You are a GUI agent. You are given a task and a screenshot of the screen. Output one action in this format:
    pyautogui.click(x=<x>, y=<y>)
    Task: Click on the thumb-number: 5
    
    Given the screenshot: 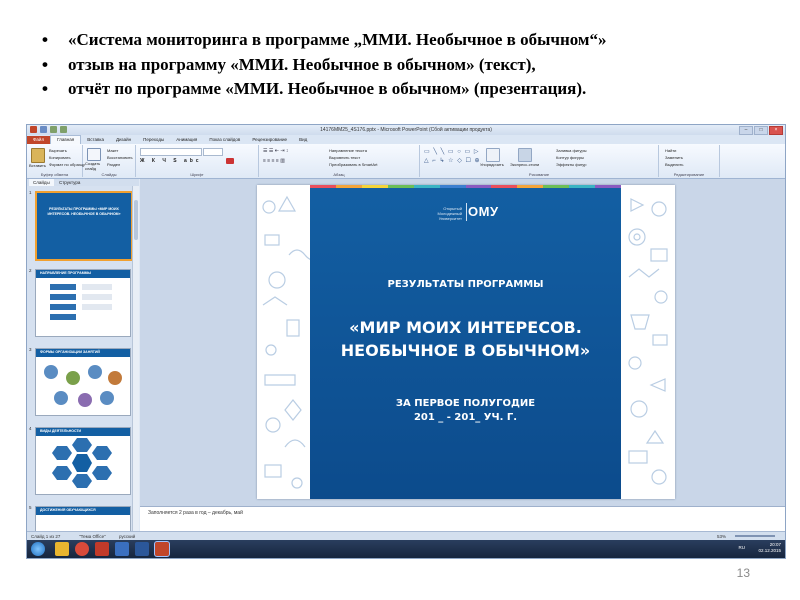 What is the action you would take?
    pyautogui.click(x=30, y=507)
    